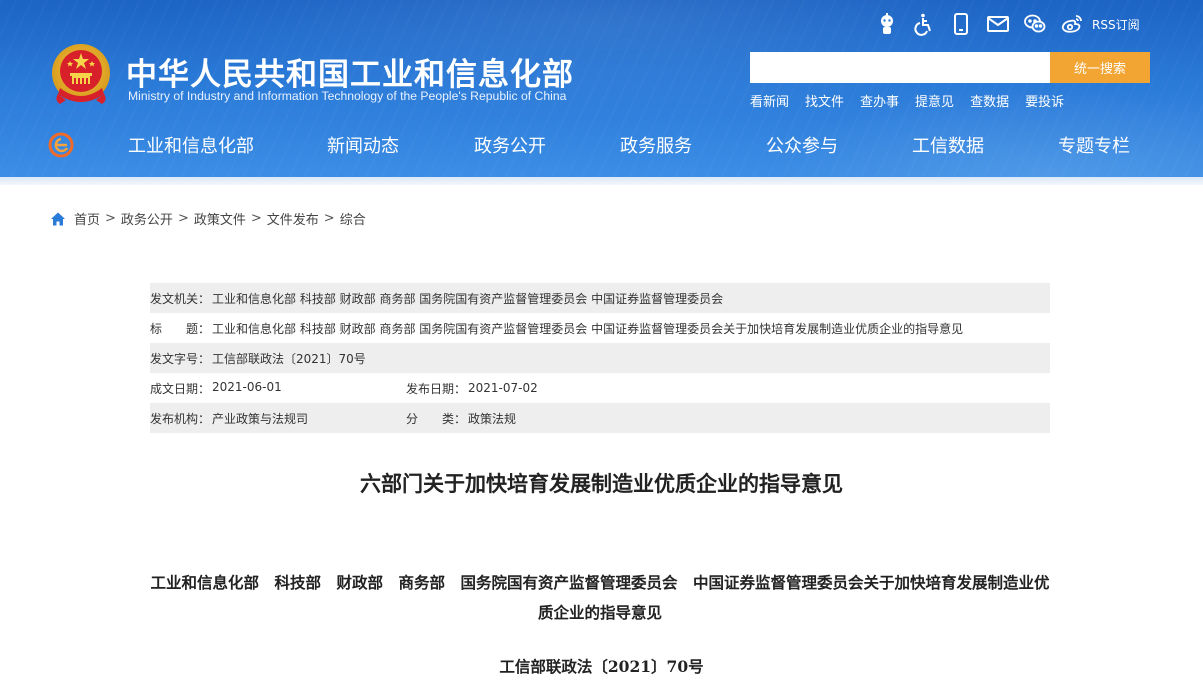 The height and width of the screenshot is (692, 1203). Describe the element at coordinates (180, 388) in the screenshot. I see `meta-label: 成文日期：` at that location.